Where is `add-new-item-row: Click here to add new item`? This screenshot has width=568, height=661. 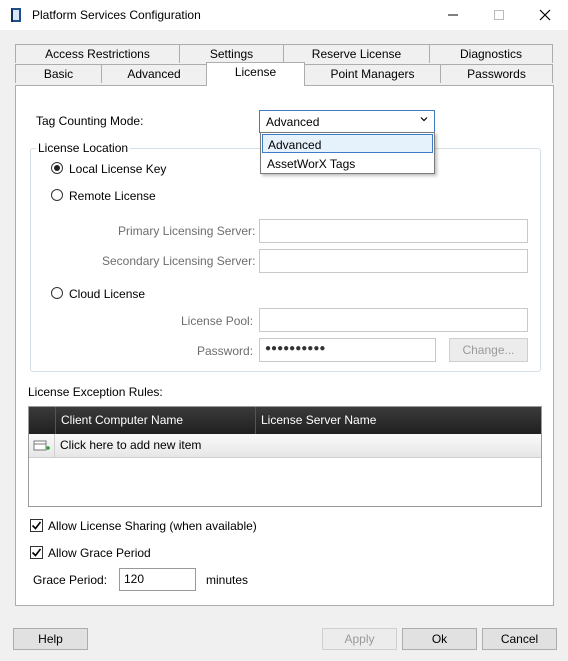
add-new-item-row: Click here to add new item is located at coordinates (285, 446).